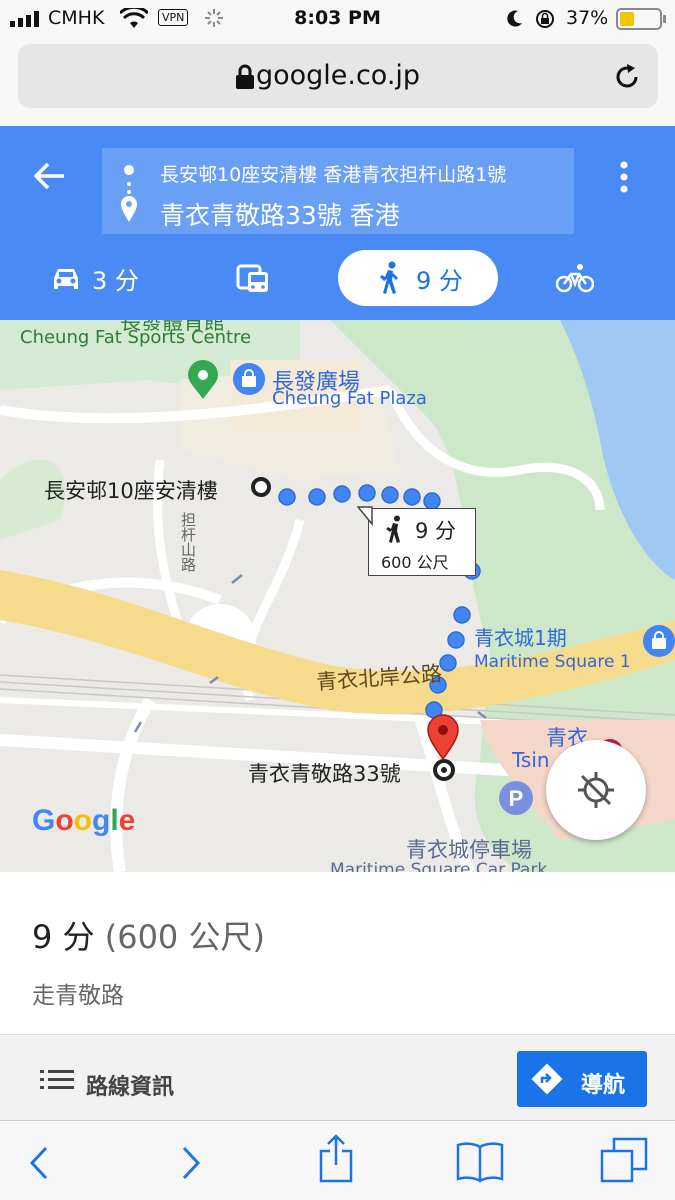  Describe the element at coordinates (552, 662) in the screenshot. I see `maritime-label-en: Maritime Square 1` at that location.